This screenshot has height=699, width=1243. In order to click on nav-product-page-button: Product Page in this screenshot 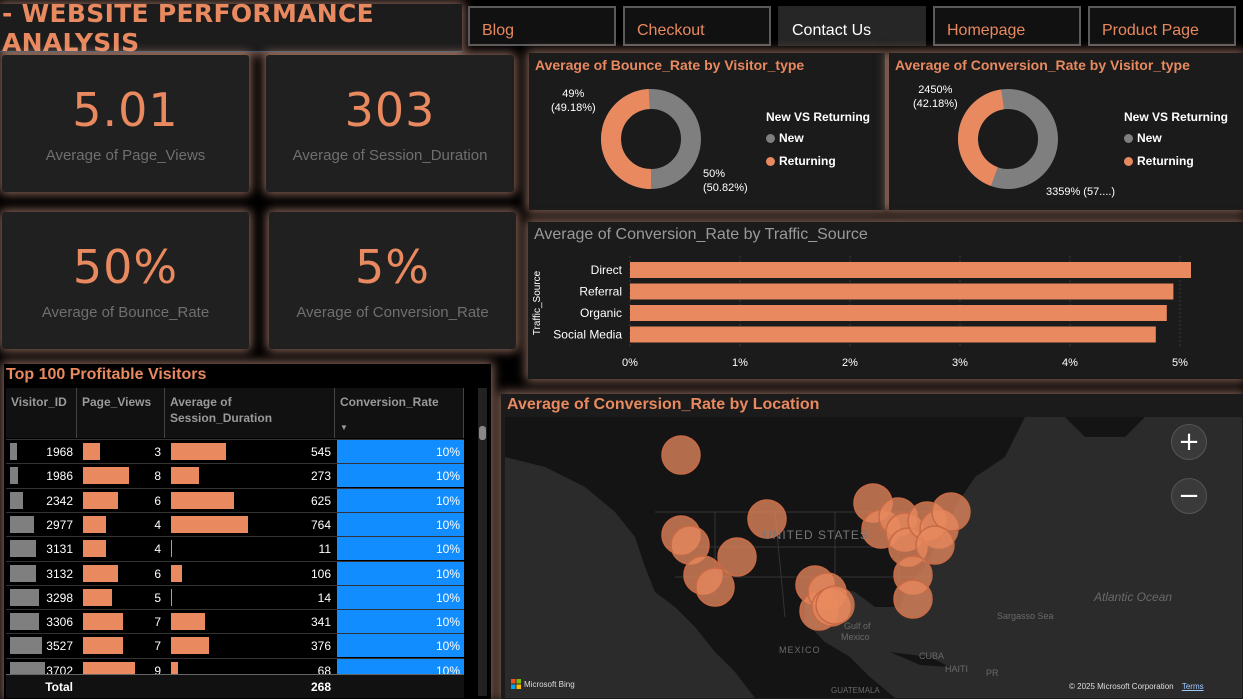, I will do `click(1162, 26)`.